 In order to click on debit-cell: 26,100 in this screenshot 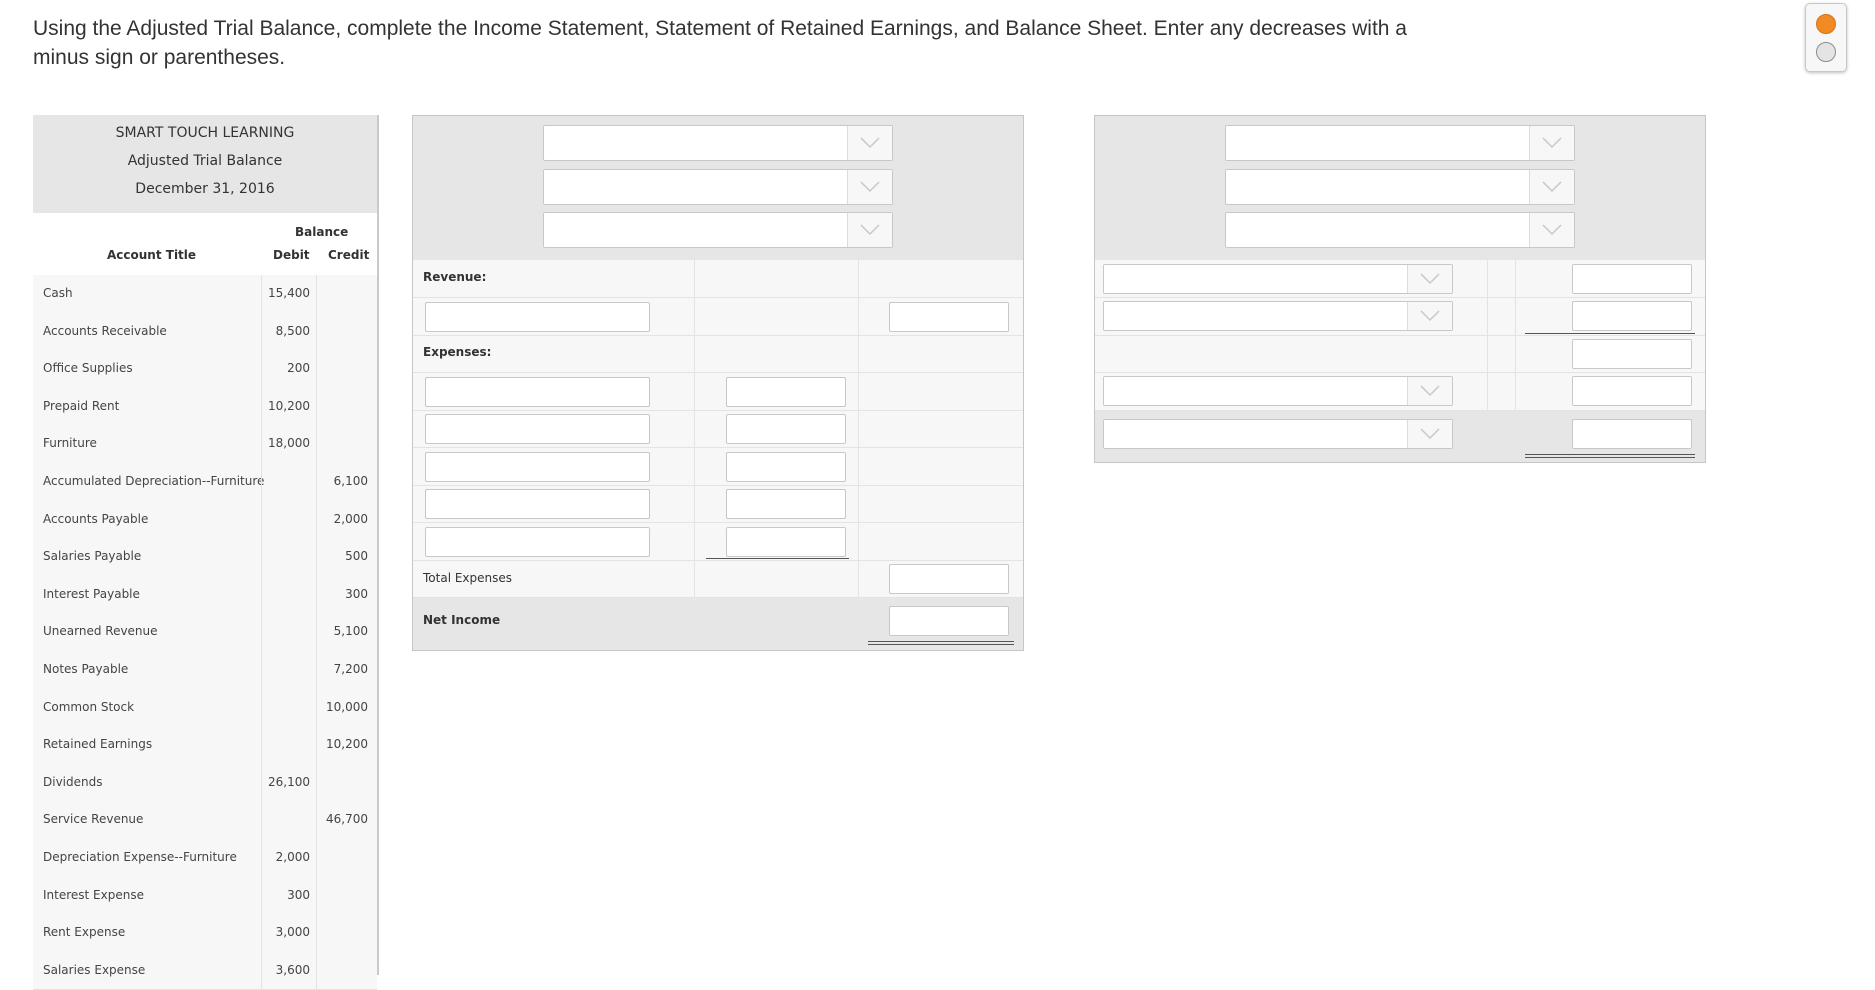, I will do `click(289, 781)`.